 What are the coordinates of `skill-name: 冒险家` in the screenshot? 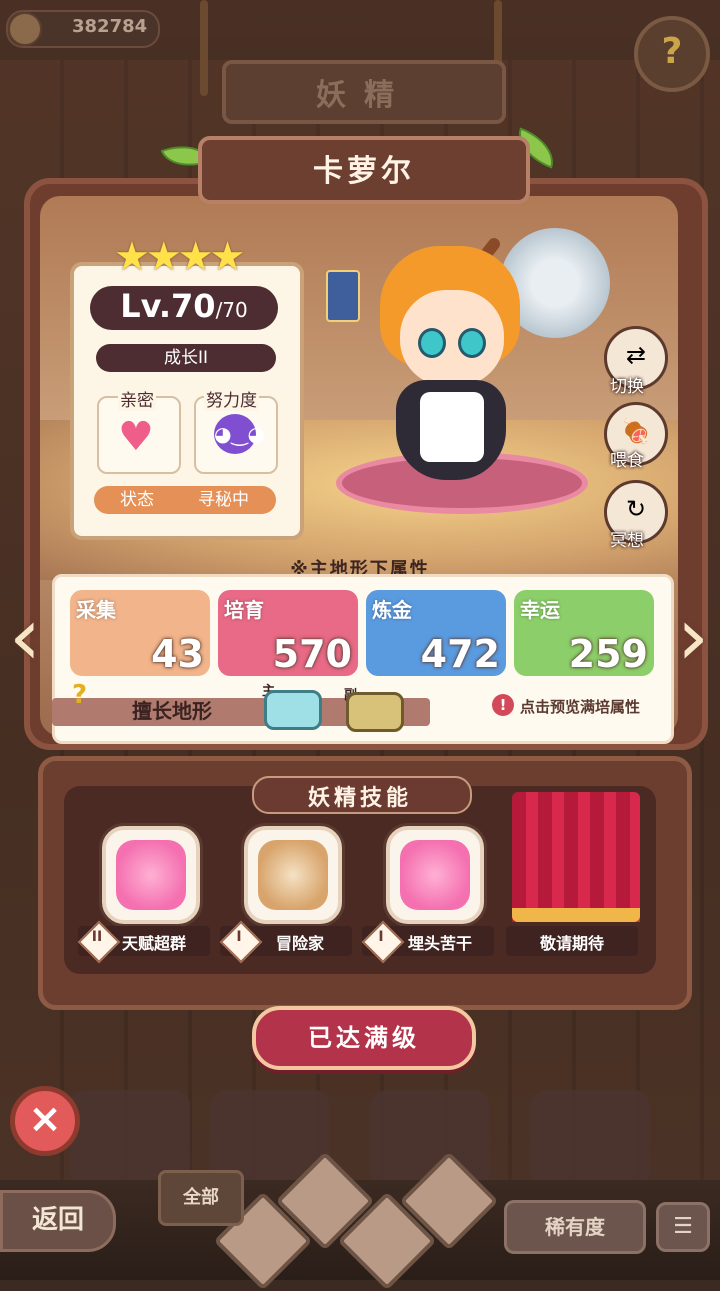 It's located at (300, 943).